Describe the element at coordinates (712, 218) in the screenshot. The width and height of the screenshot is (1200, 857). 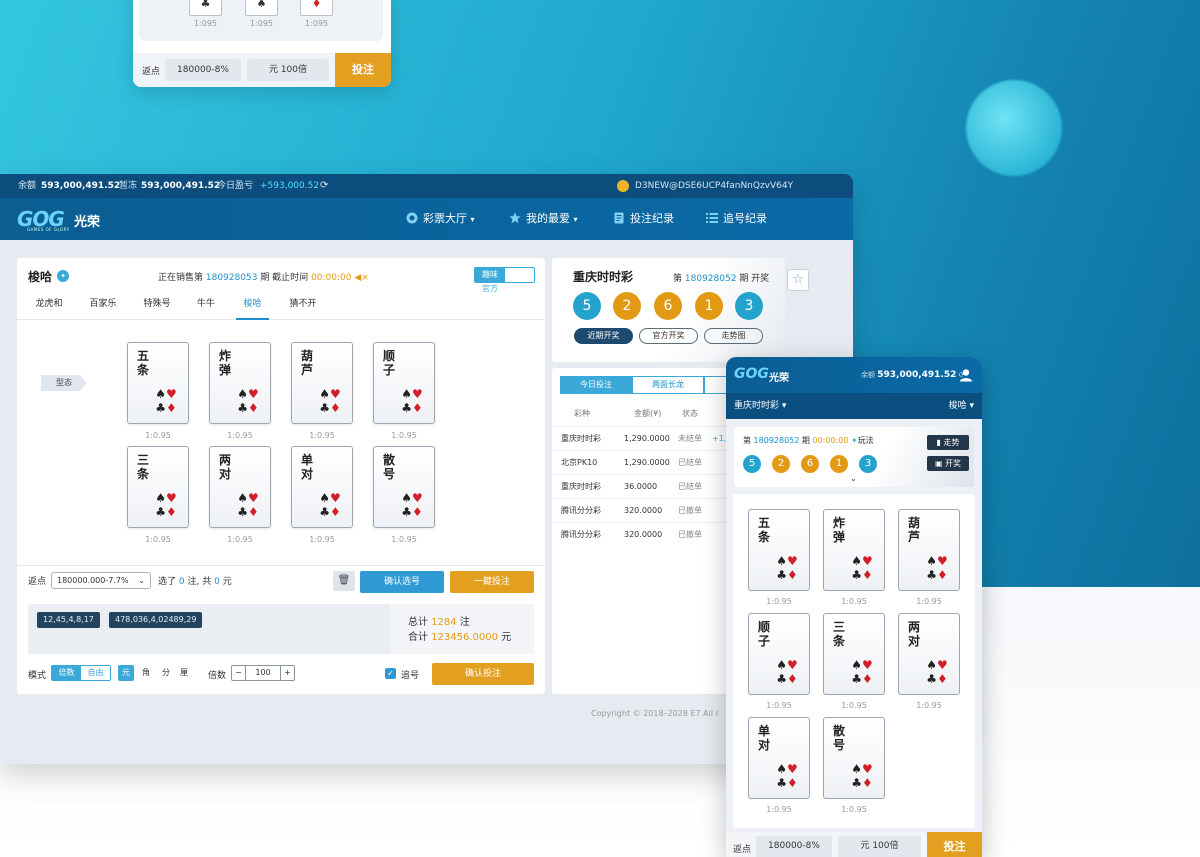
I see `list-icon` at that location.